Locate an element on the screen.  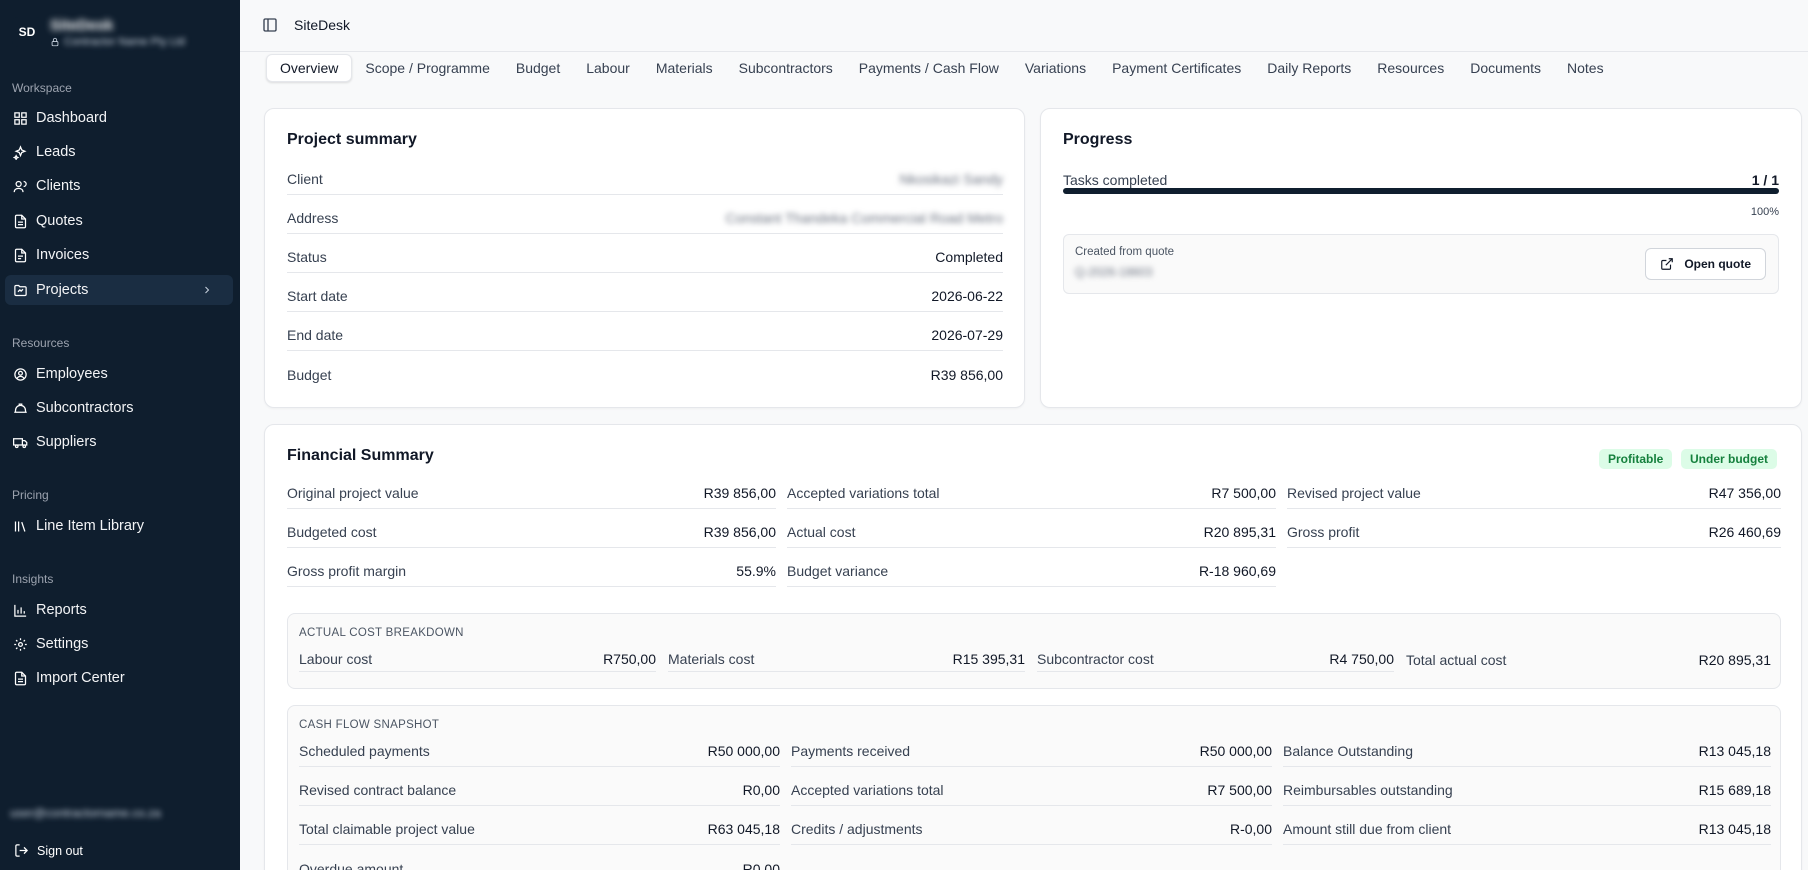
fin-row: Actual cost R20 895,31 is located at coordinates (1031, 532).